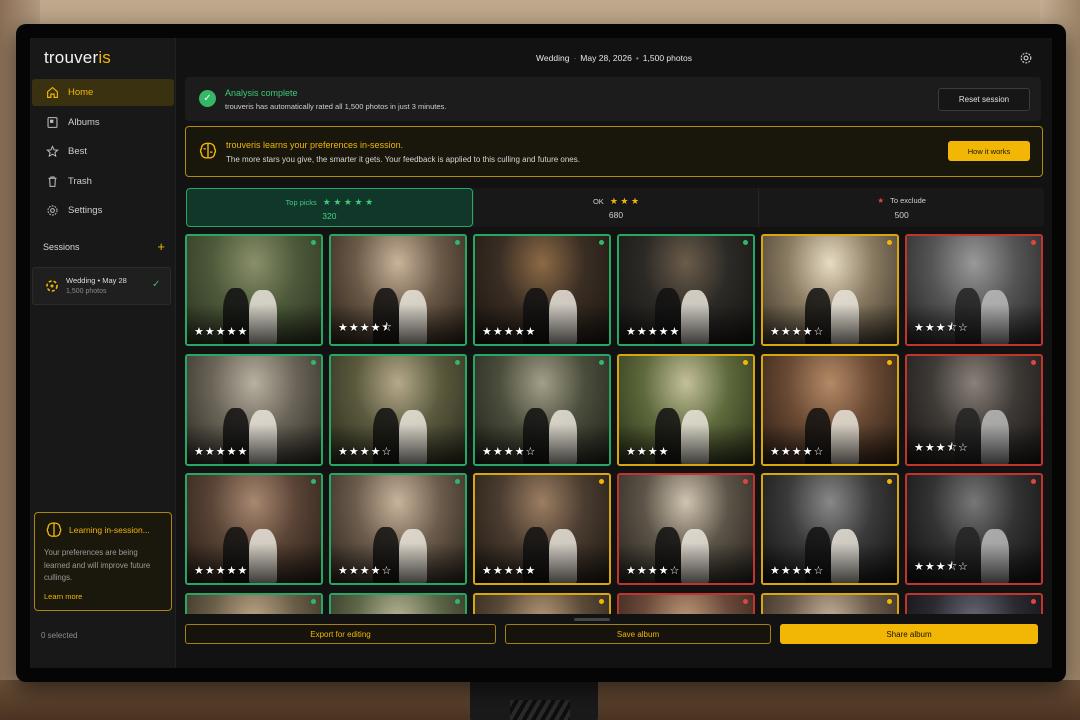 This screenshot has height=720, width=1080. What do you see at coordinates (638, 634) in the screenshot?
I see `save-album-button: Save album` at bounding box center [638, 634].